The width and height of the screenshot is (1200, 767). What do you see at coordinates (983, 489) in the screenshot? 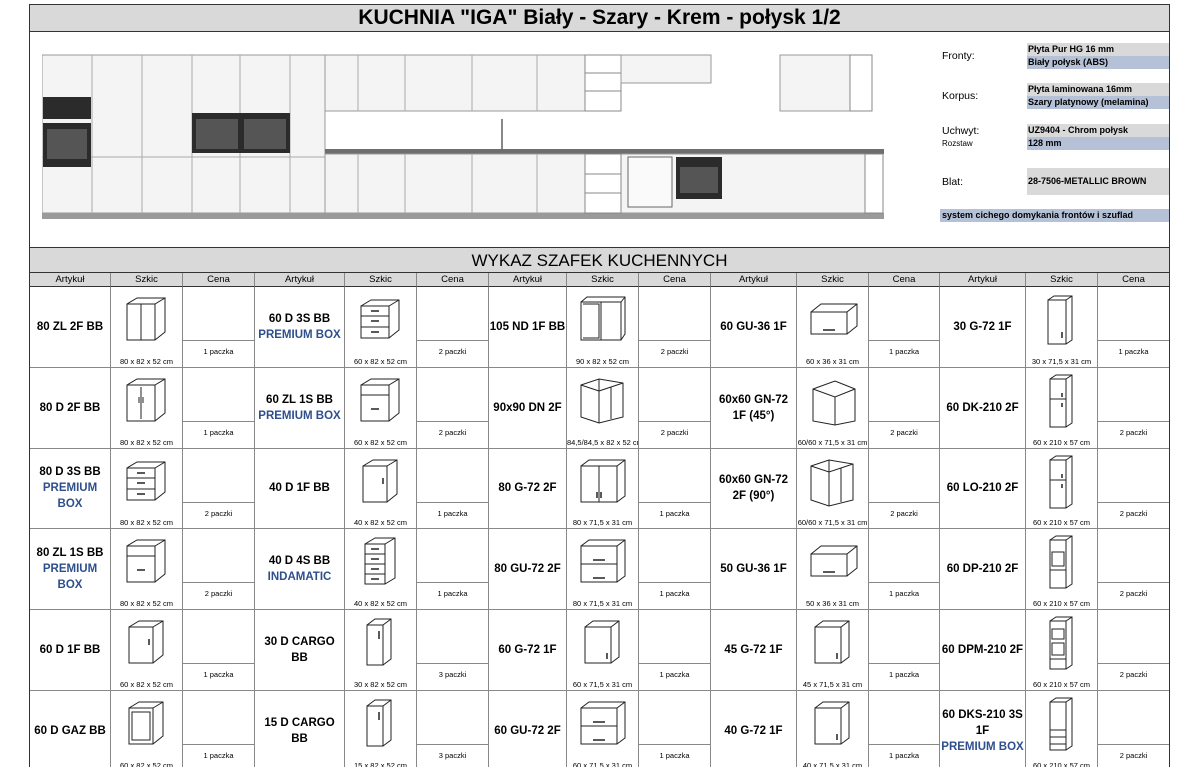
I see `article-cell: 60 LO-210 2F` at bounding box center [983, 489].